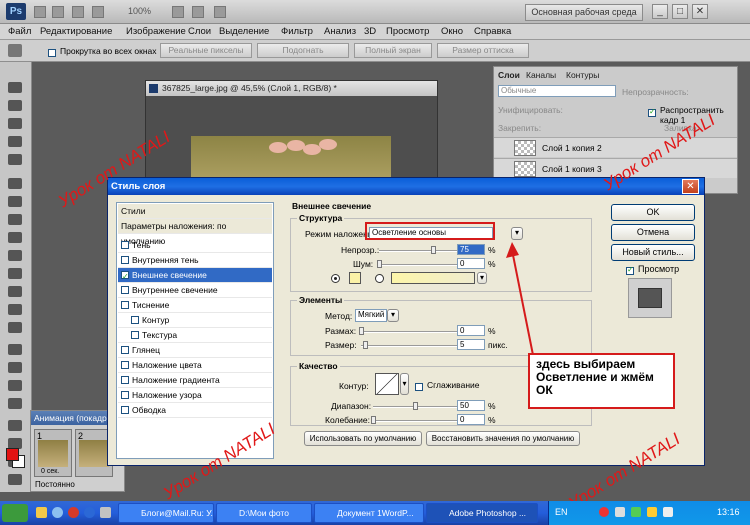 This screenshot has height=525, width=750. Describe the element at coordinates (15, 273) in the screenshot. I see `eraser-tool-icon` at that location.